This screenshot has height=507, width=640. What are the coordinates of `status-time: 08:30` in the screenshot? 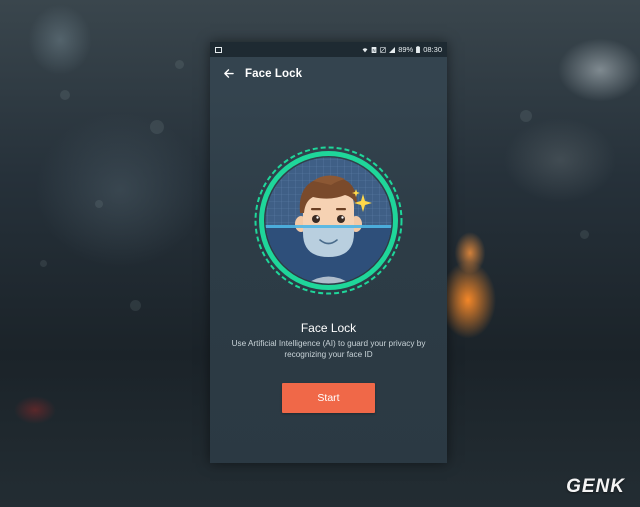 It's located at (432, 49).